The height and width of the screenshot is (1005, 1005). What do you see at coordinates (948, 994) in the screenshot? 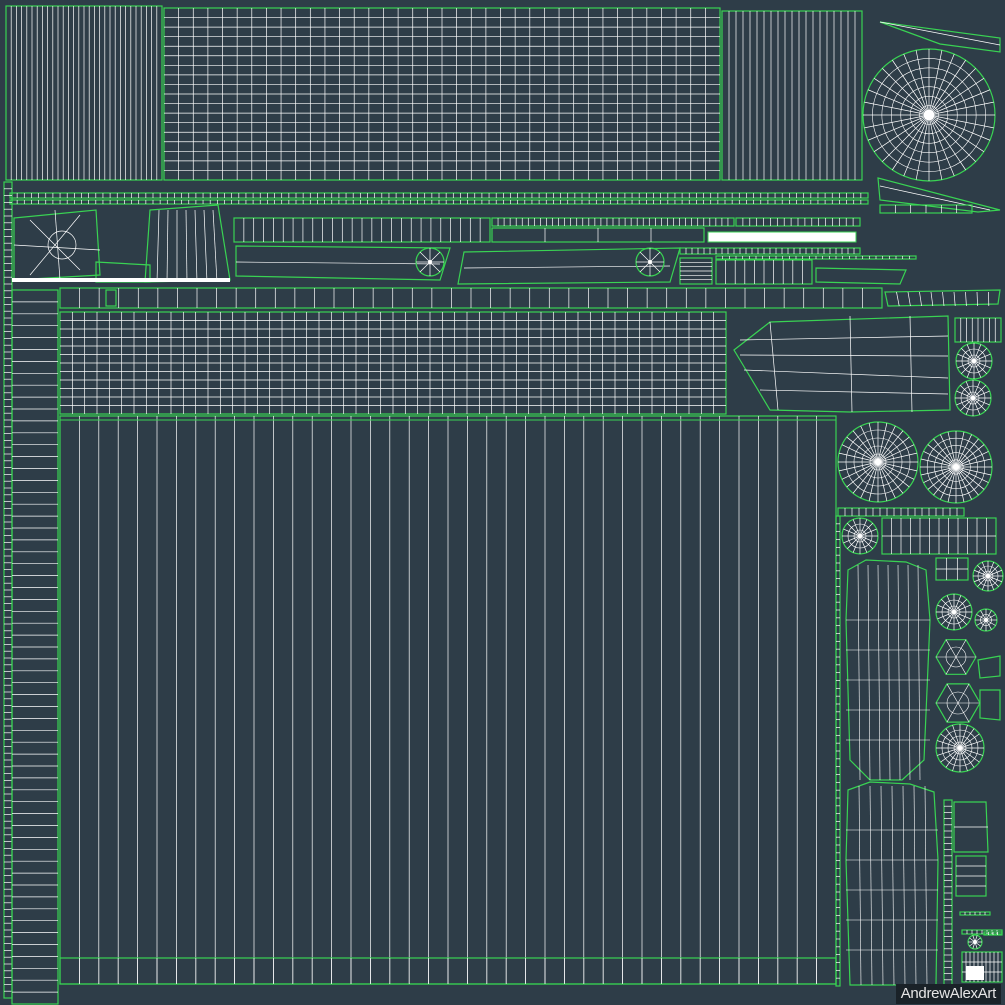
I see `watermark-label: AndrewAlexArt` at bounding box center [948, 994].